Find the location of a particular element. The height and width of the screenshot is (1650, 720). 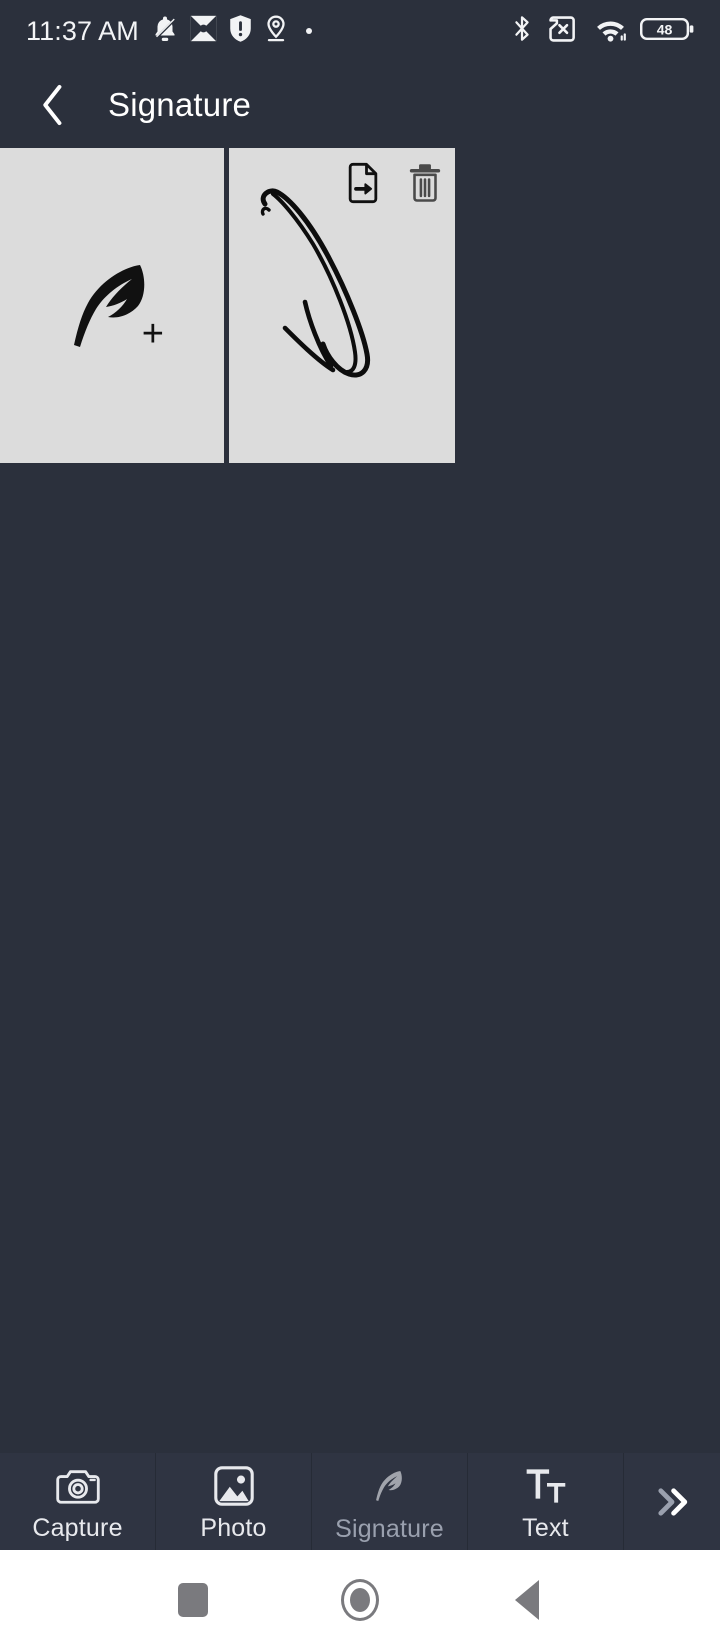

tool-signature-label: Signature is located at coordinates (389, 1528).